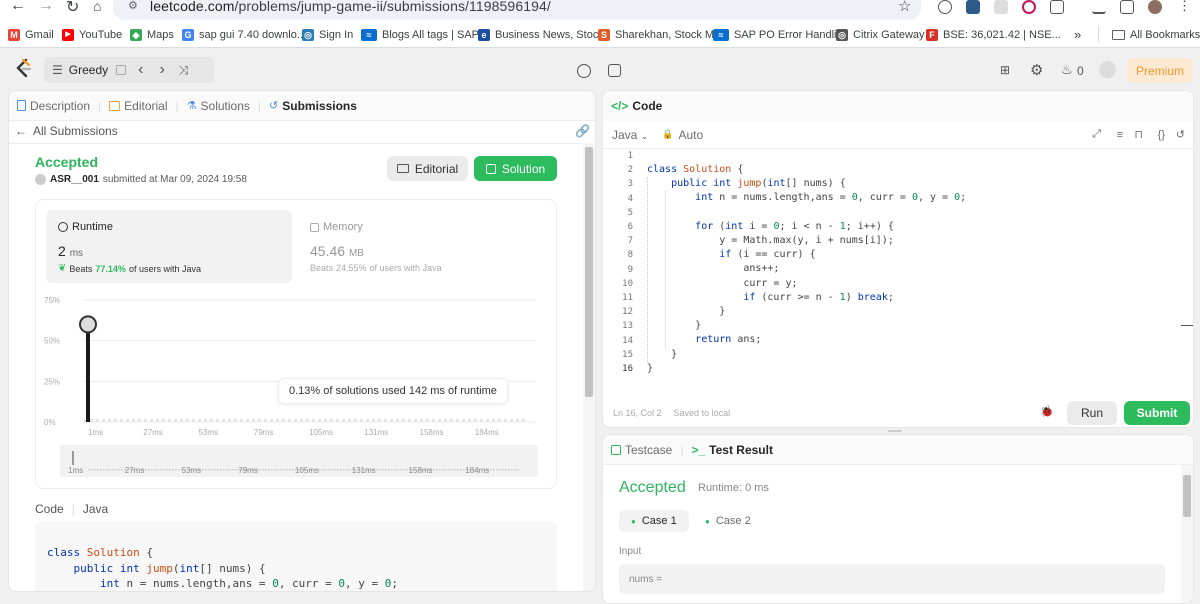  Describe the element at coordinates (46, 7) in the screenshot. I see `forward-arrow-icon: →` at that location.